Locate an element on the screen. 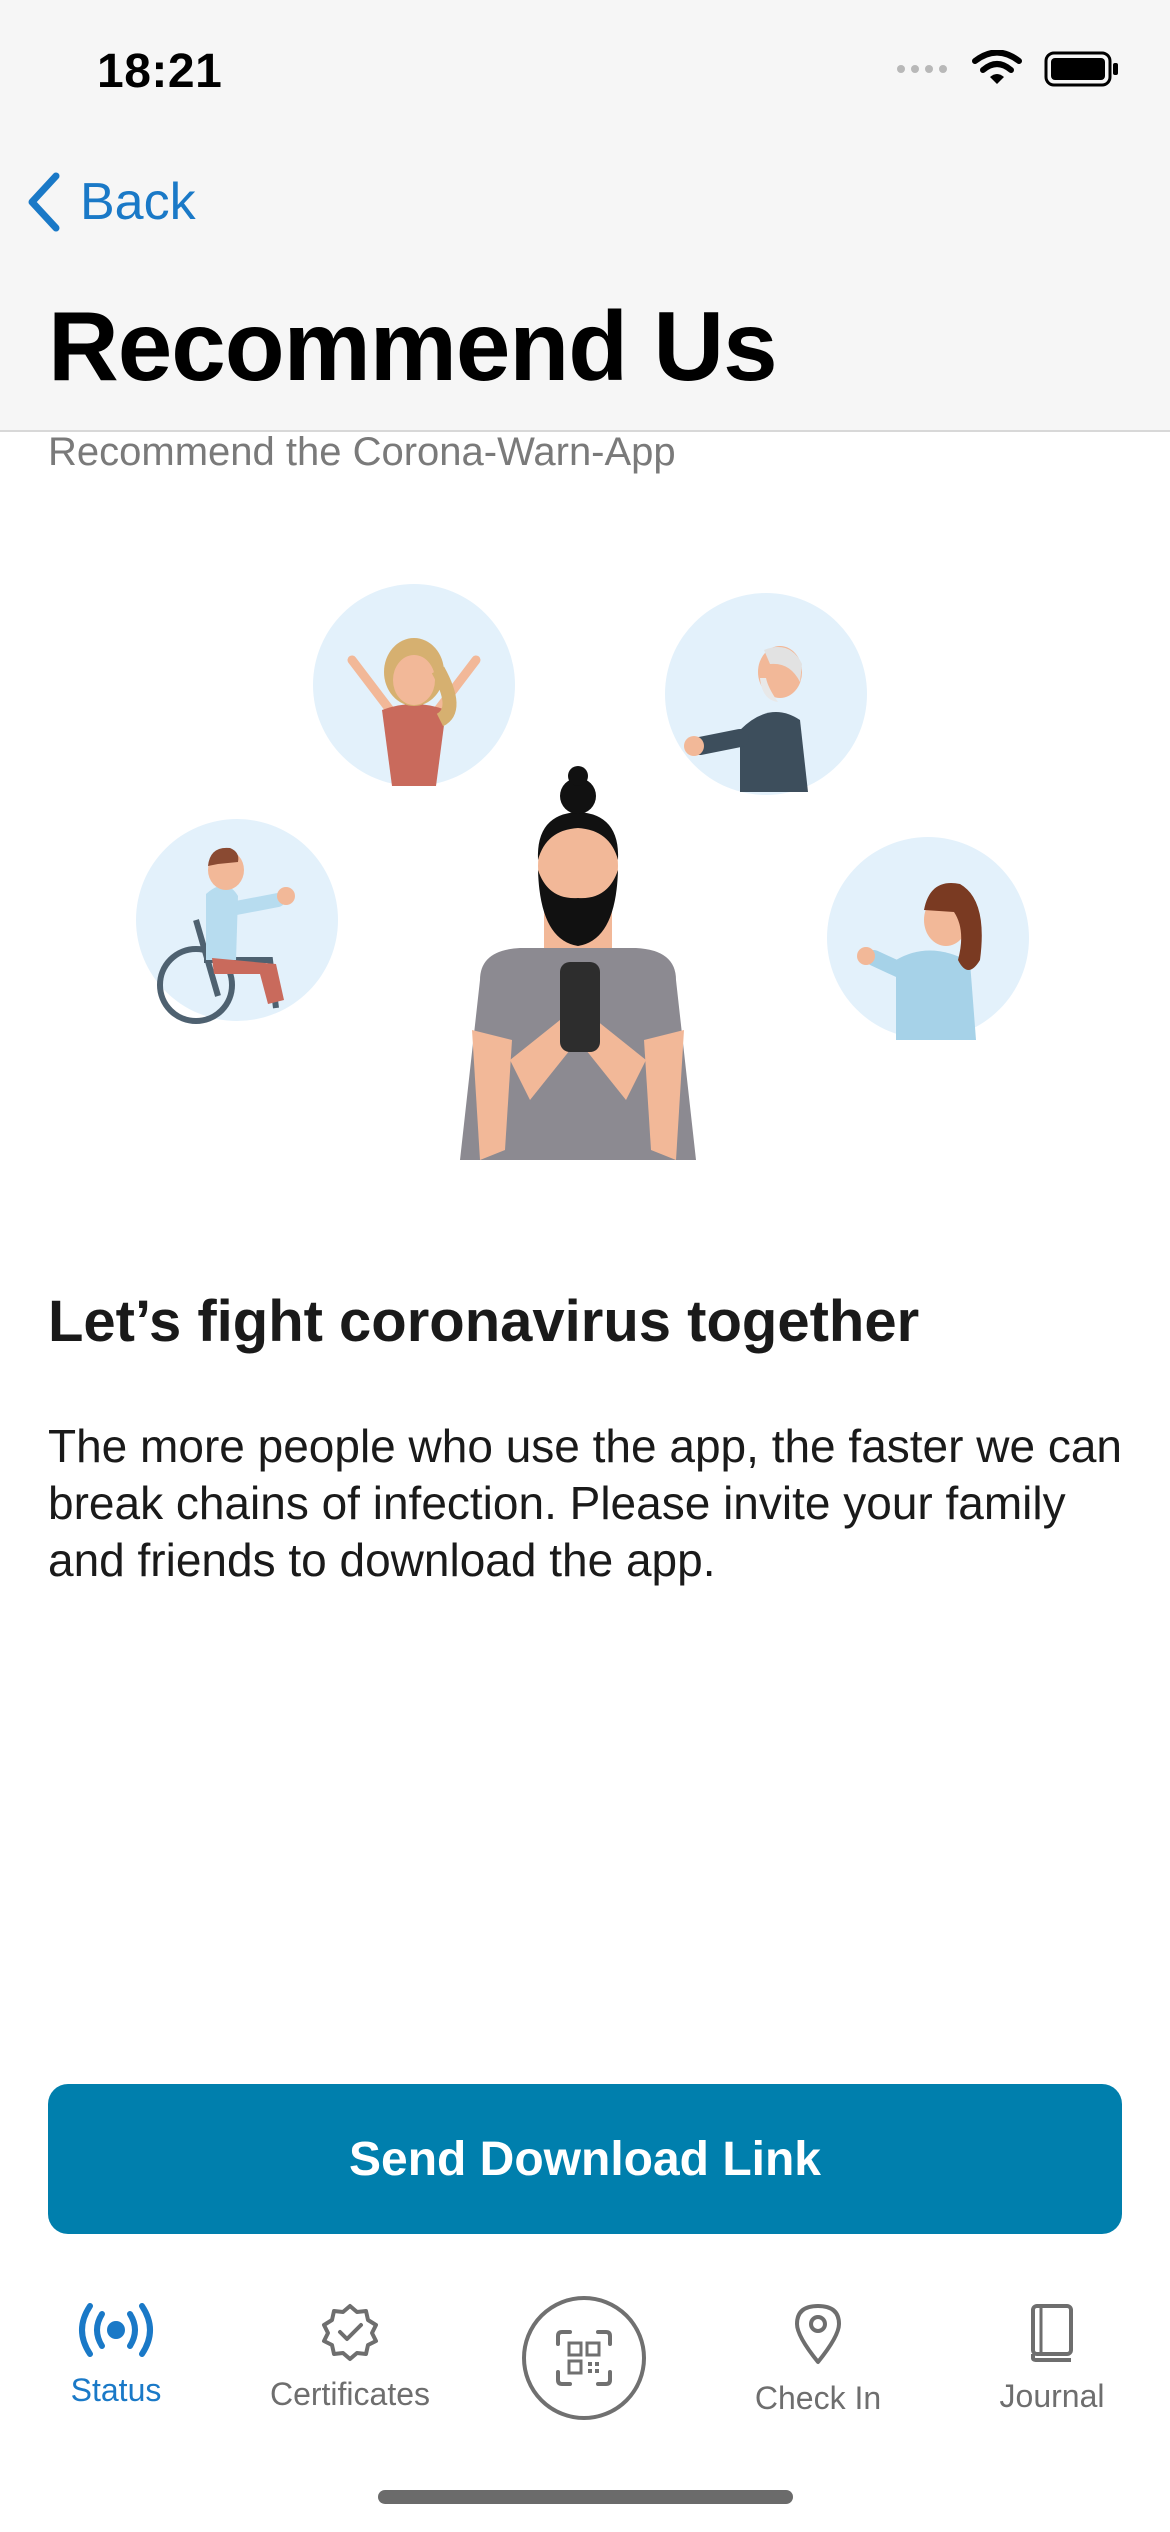 This screenshot has width=1170, height=2532. status-icons is located at coordinates (1008, 69).